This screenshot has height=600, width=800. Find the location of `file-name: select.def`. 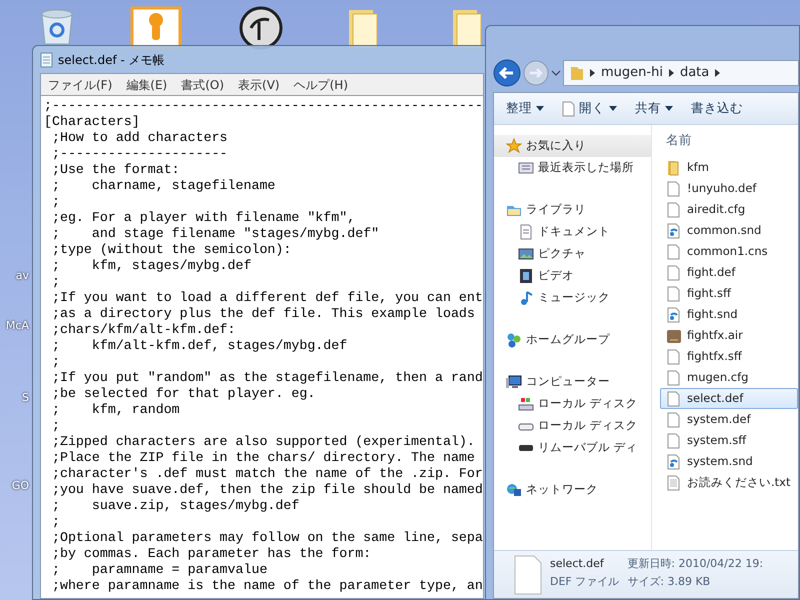

file-name: select.def is located at coordinates (577, 564).